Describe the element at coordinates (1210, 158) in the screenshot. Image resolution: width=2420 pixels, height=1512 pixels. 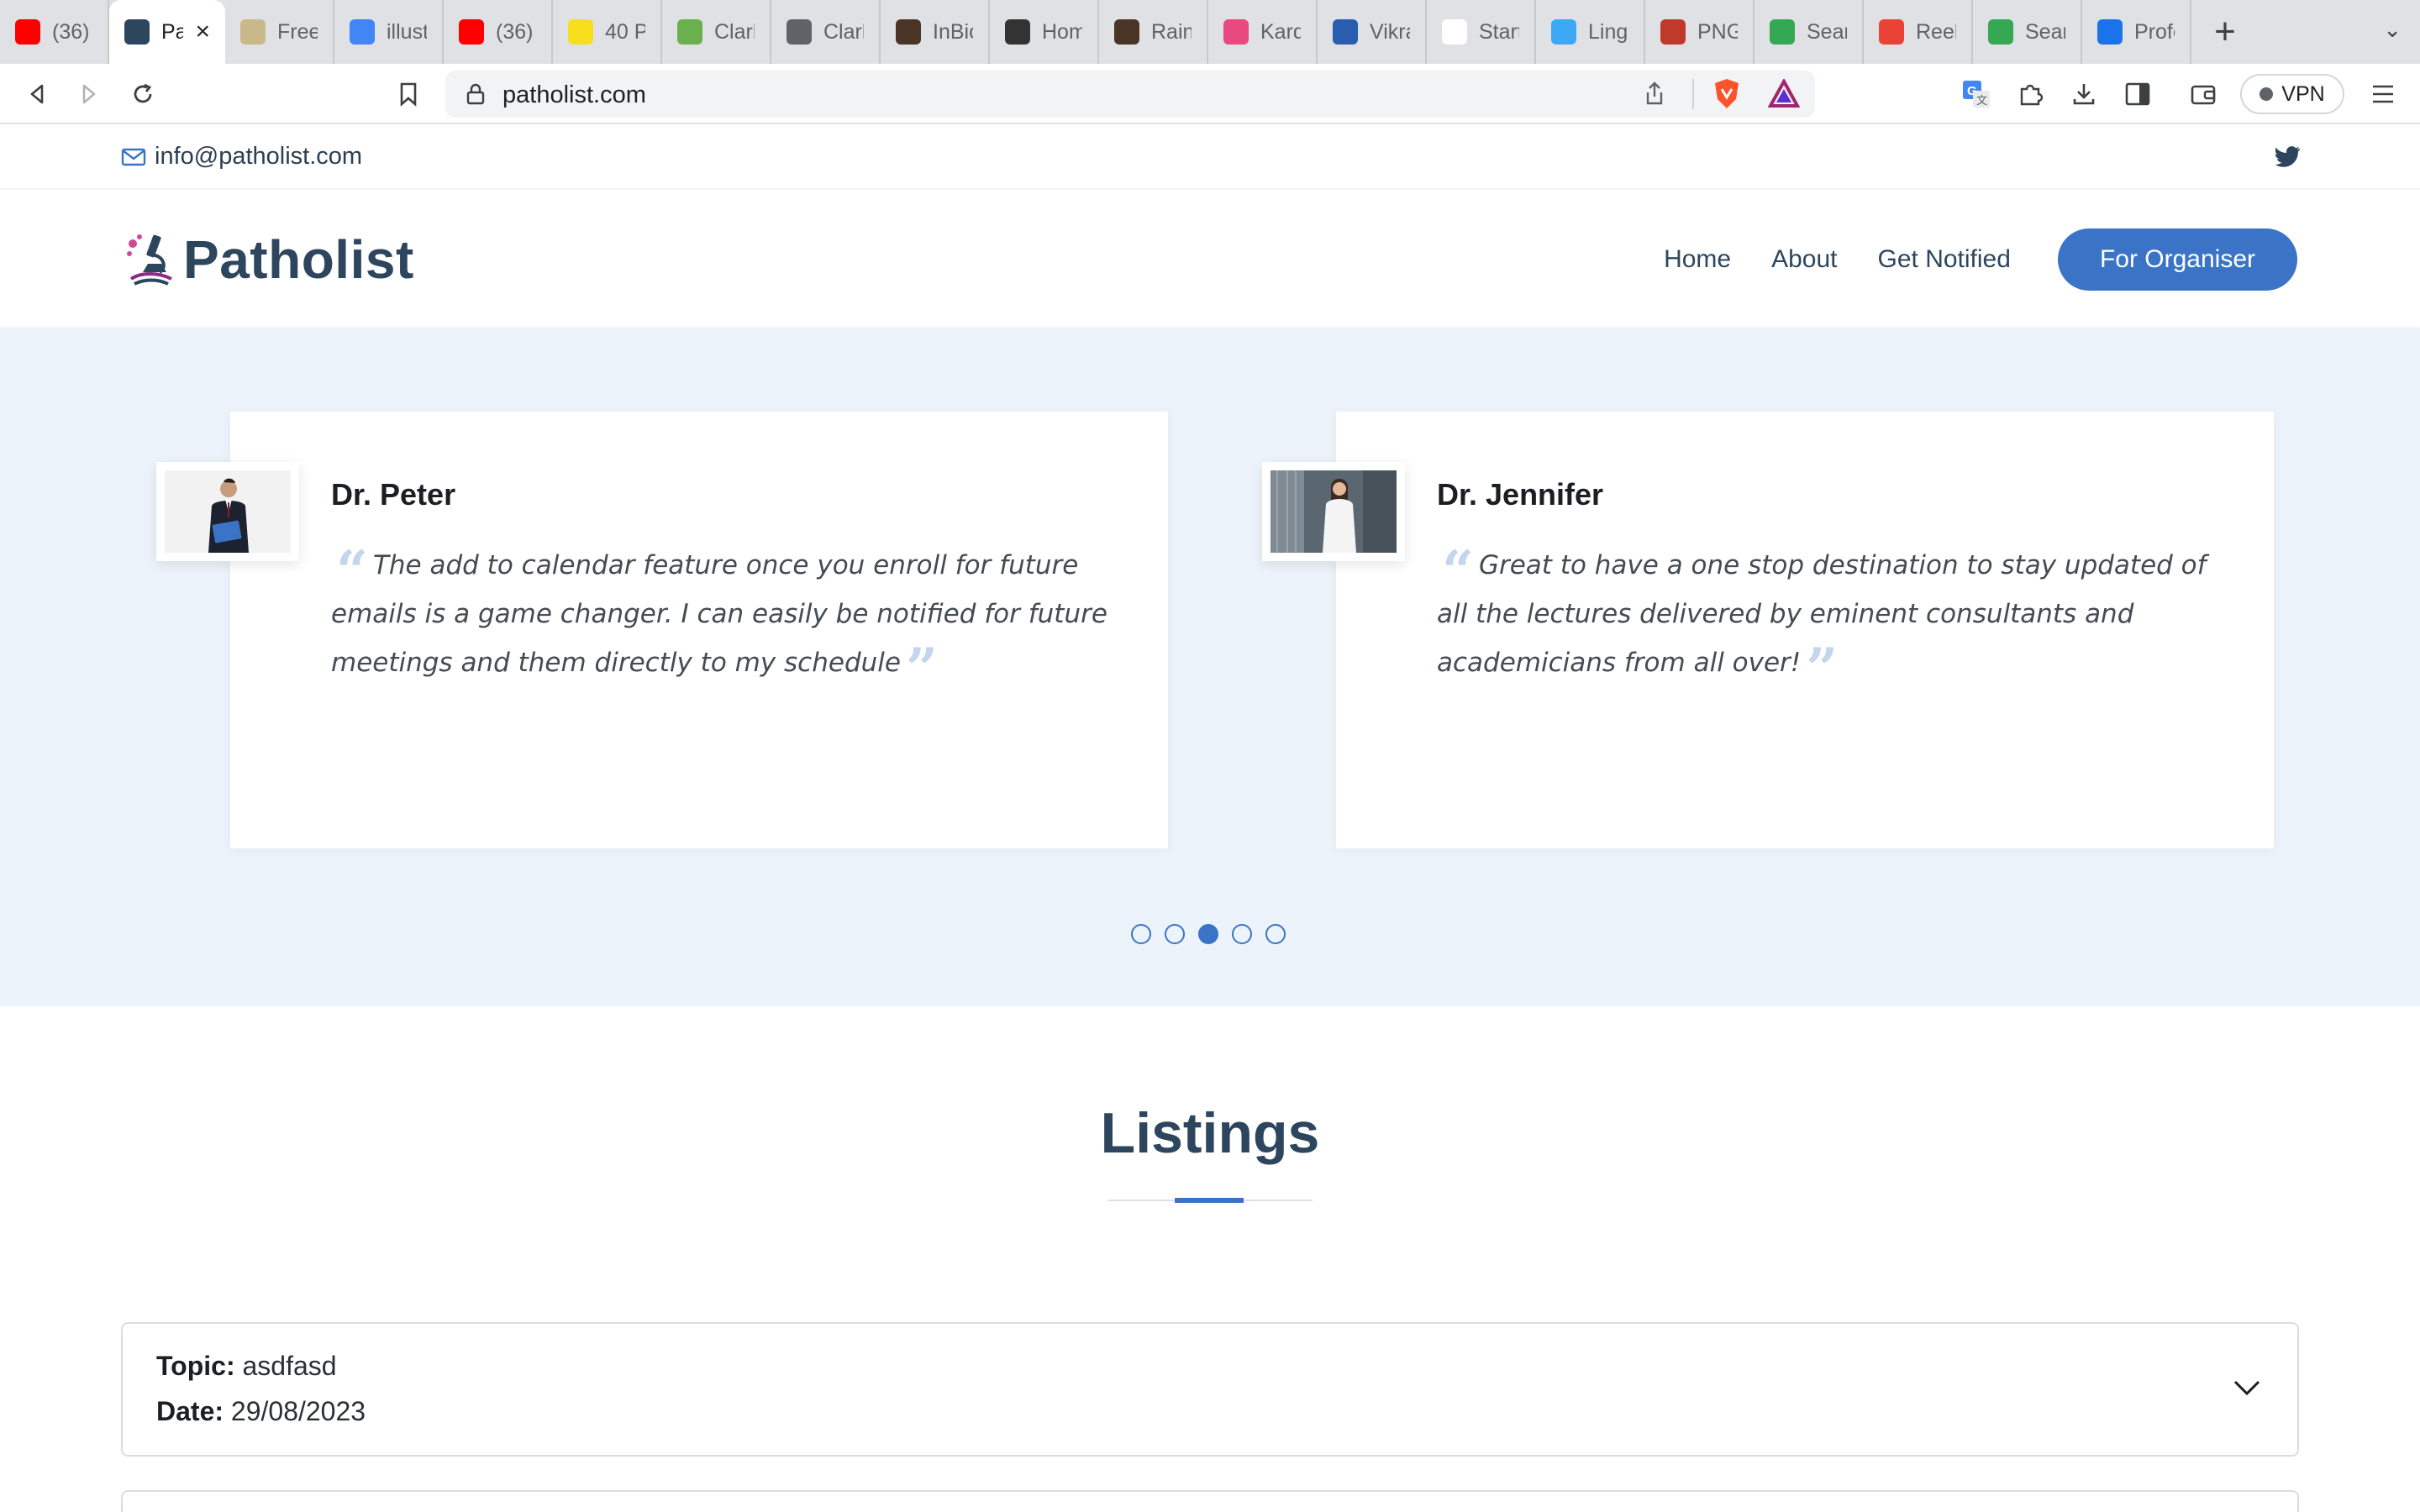
I see `contact-strip: info@patholist.com` at that location.